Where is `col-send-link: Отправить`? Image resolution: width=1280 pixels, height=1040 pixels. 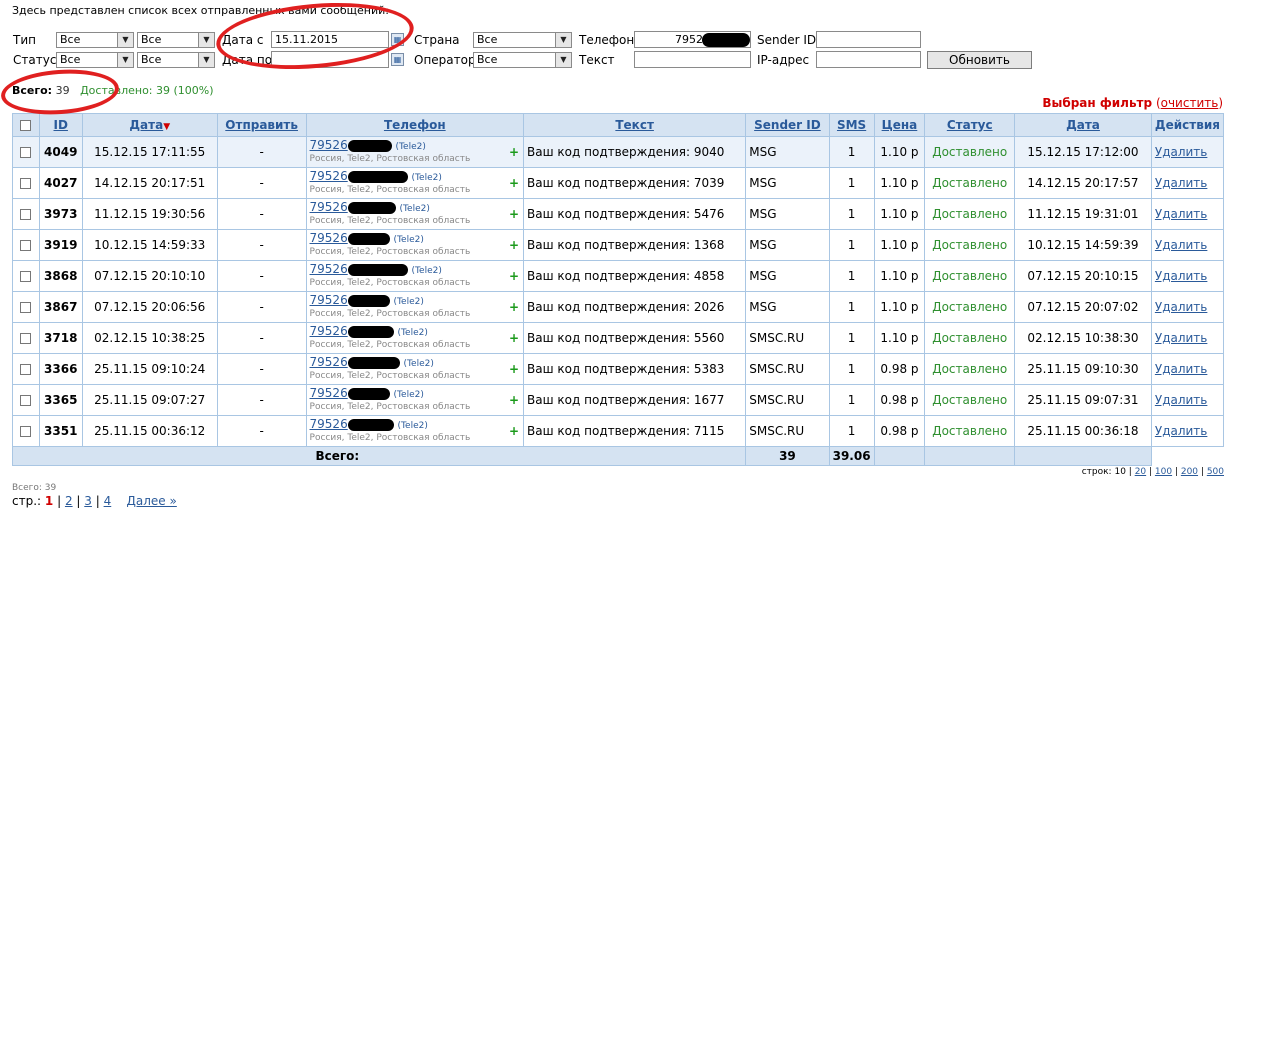 col-send-link: Отправить is located at coordinates (261, 125).